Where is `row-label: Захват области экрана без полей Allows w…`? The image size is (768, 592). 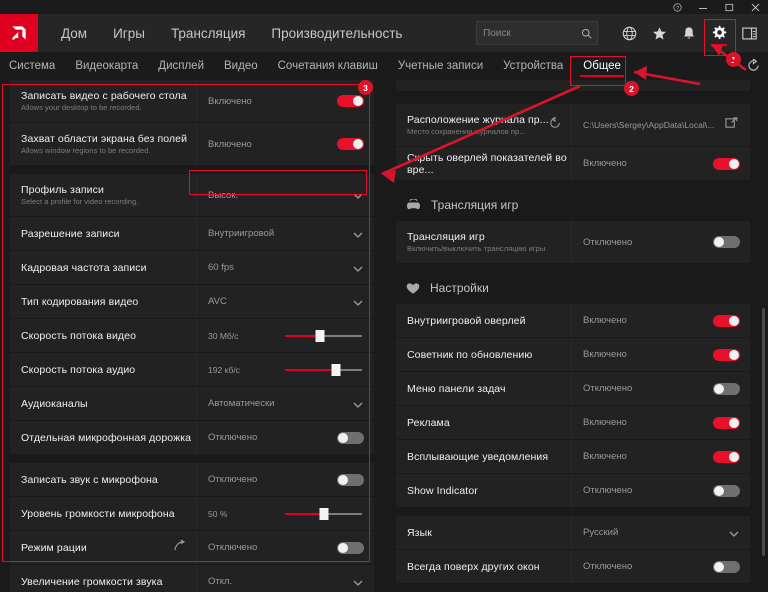 row-label: Захват области экрана без полей Allows w… is located at coordinates (103, 144).